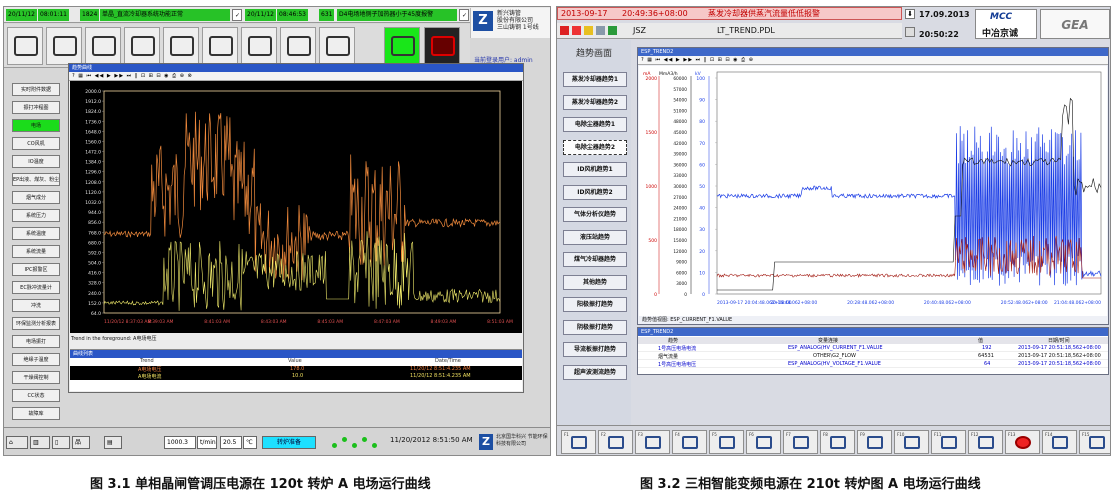 The width and height of the screenshot is (1115, 499). What do you see at coordinates (464, 15) in the screenshot?
I see `alarm-ack-checkbox-2: ✓` at bounding box center [464, 15].